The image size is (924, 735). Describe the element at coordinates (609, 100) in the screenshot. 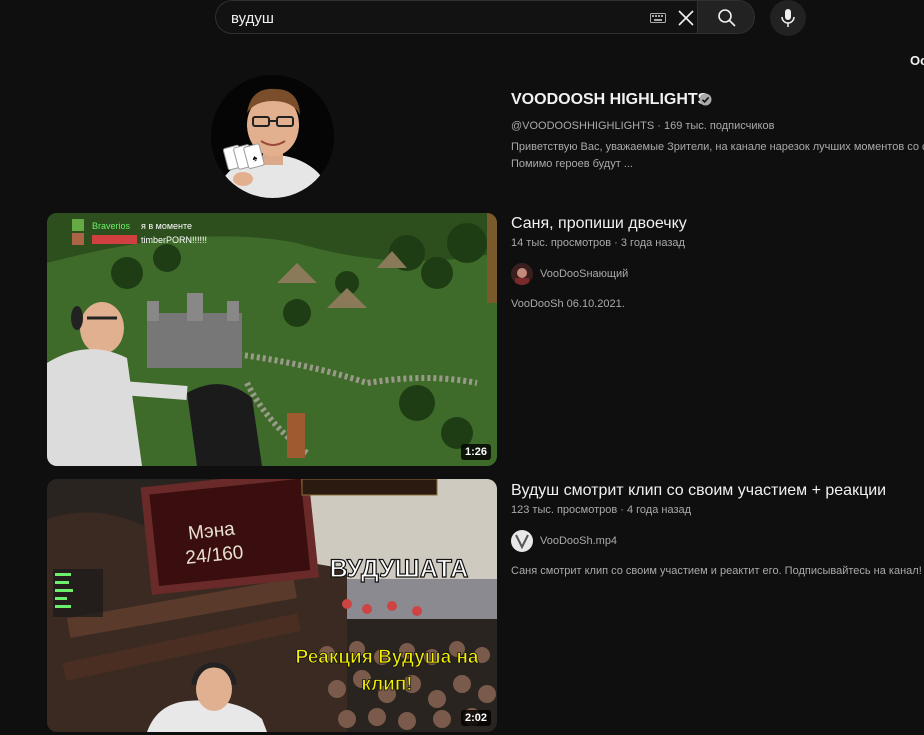

I see `channel-title: VOODOOSH HIGHLIGHTS` at that location.